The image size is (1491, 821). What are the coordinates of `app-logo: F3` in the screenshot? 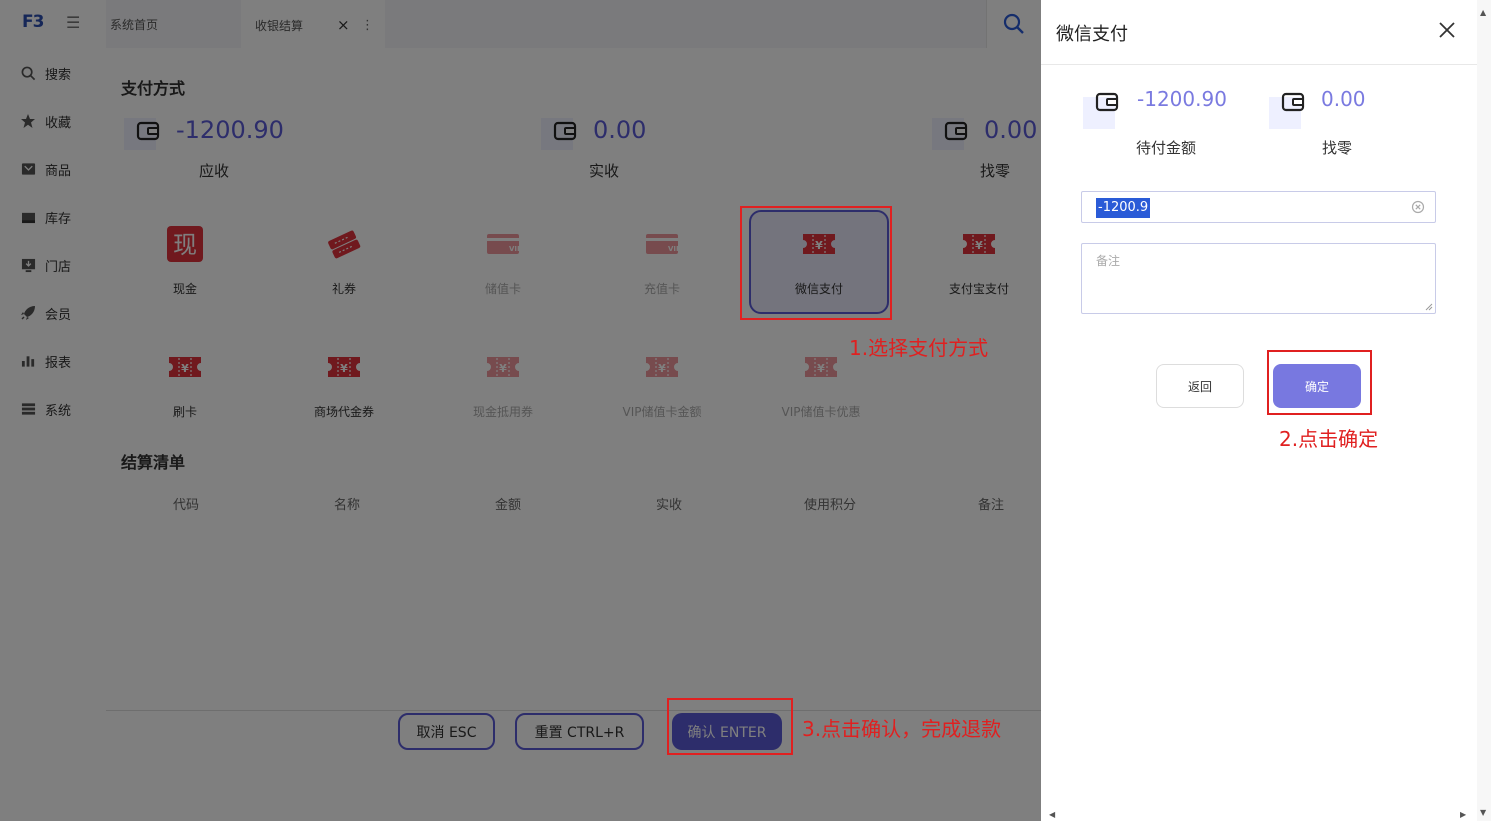 It's located at (33, 22).